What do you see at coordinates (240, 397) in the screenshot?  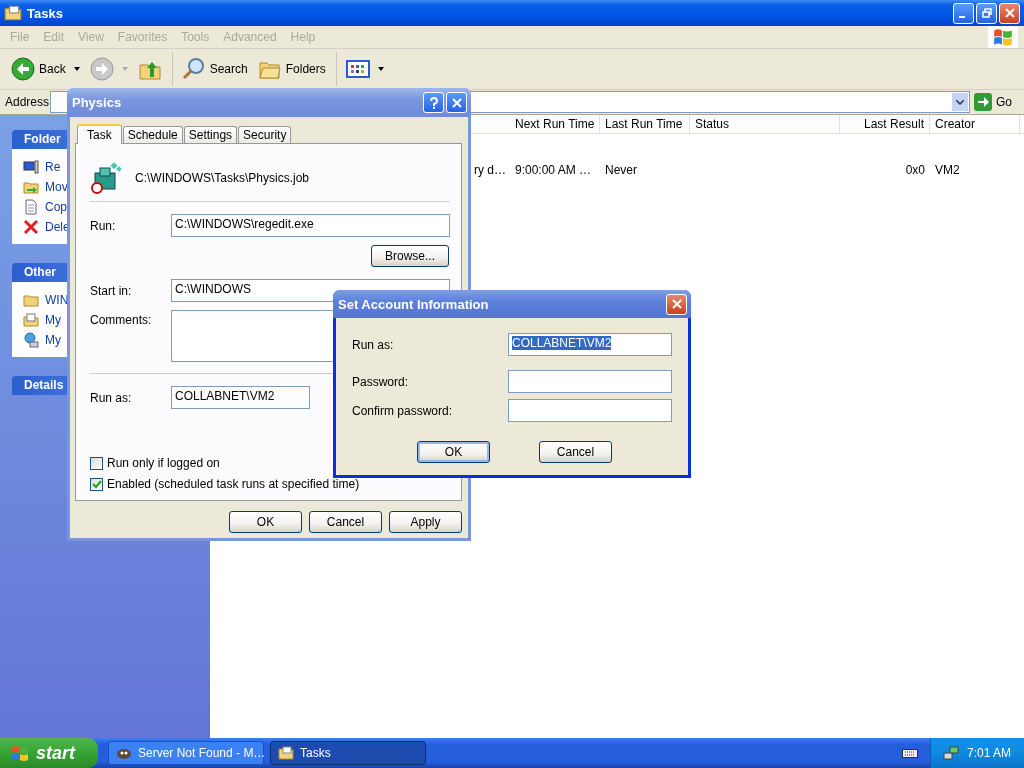 I see `run-as-field: COLLABNET\VM2` at bounding box center [240, 397].